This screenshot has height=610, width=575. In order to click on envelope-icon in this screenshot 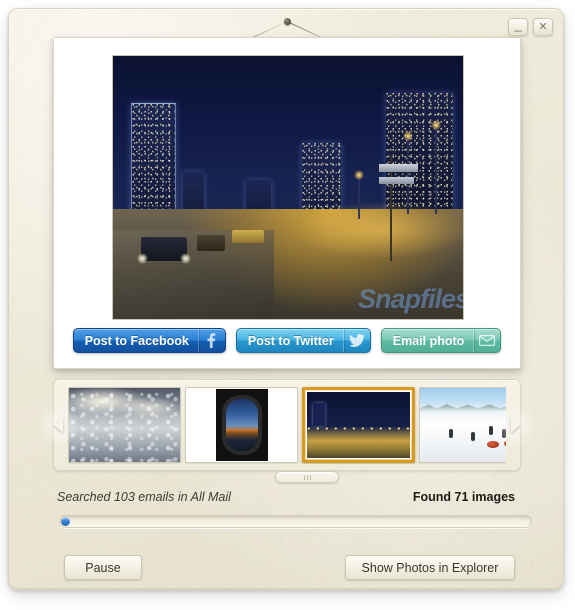, I will do `click(486, 340)`.